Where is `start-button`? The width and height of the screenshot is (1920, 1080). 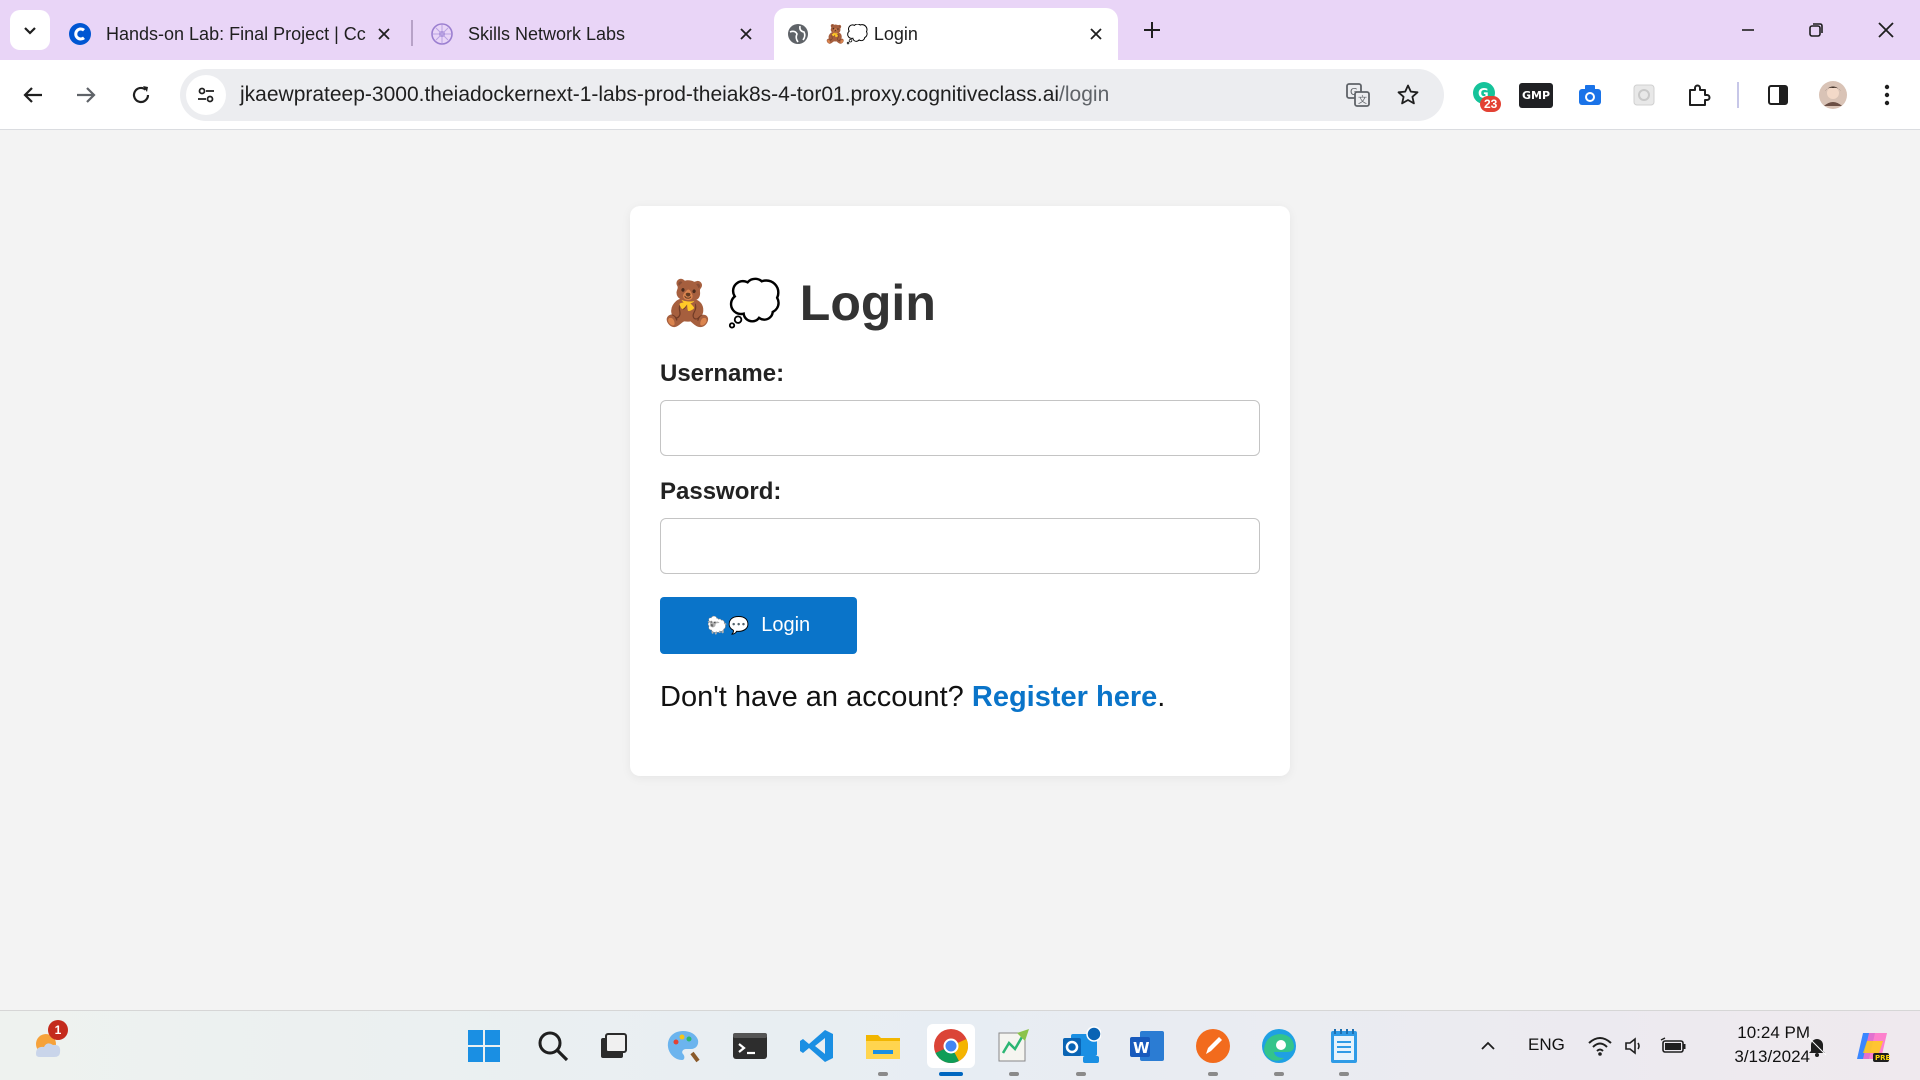 start-button is located at coordinates (484, 1046).